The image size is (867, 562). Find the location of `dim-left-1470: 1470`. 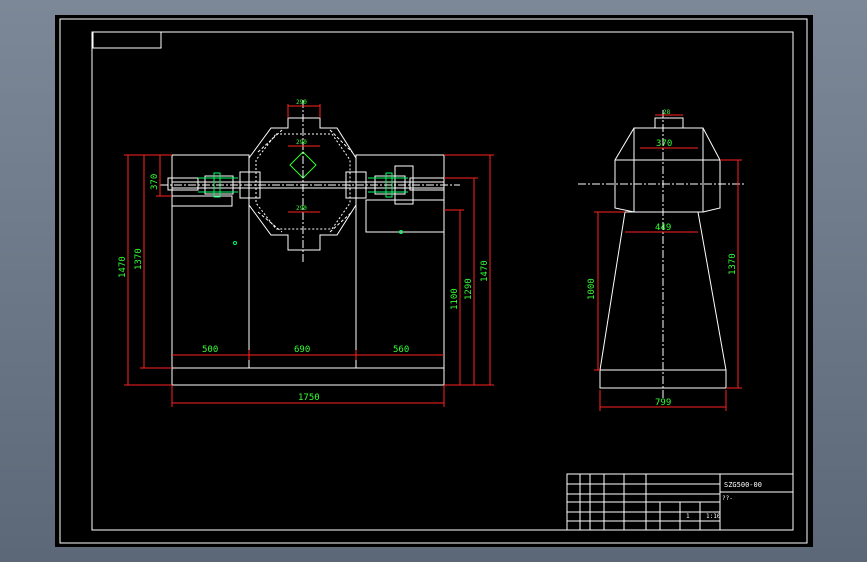

dim-left-1470: 1470 is located at coordinates (123, 267).